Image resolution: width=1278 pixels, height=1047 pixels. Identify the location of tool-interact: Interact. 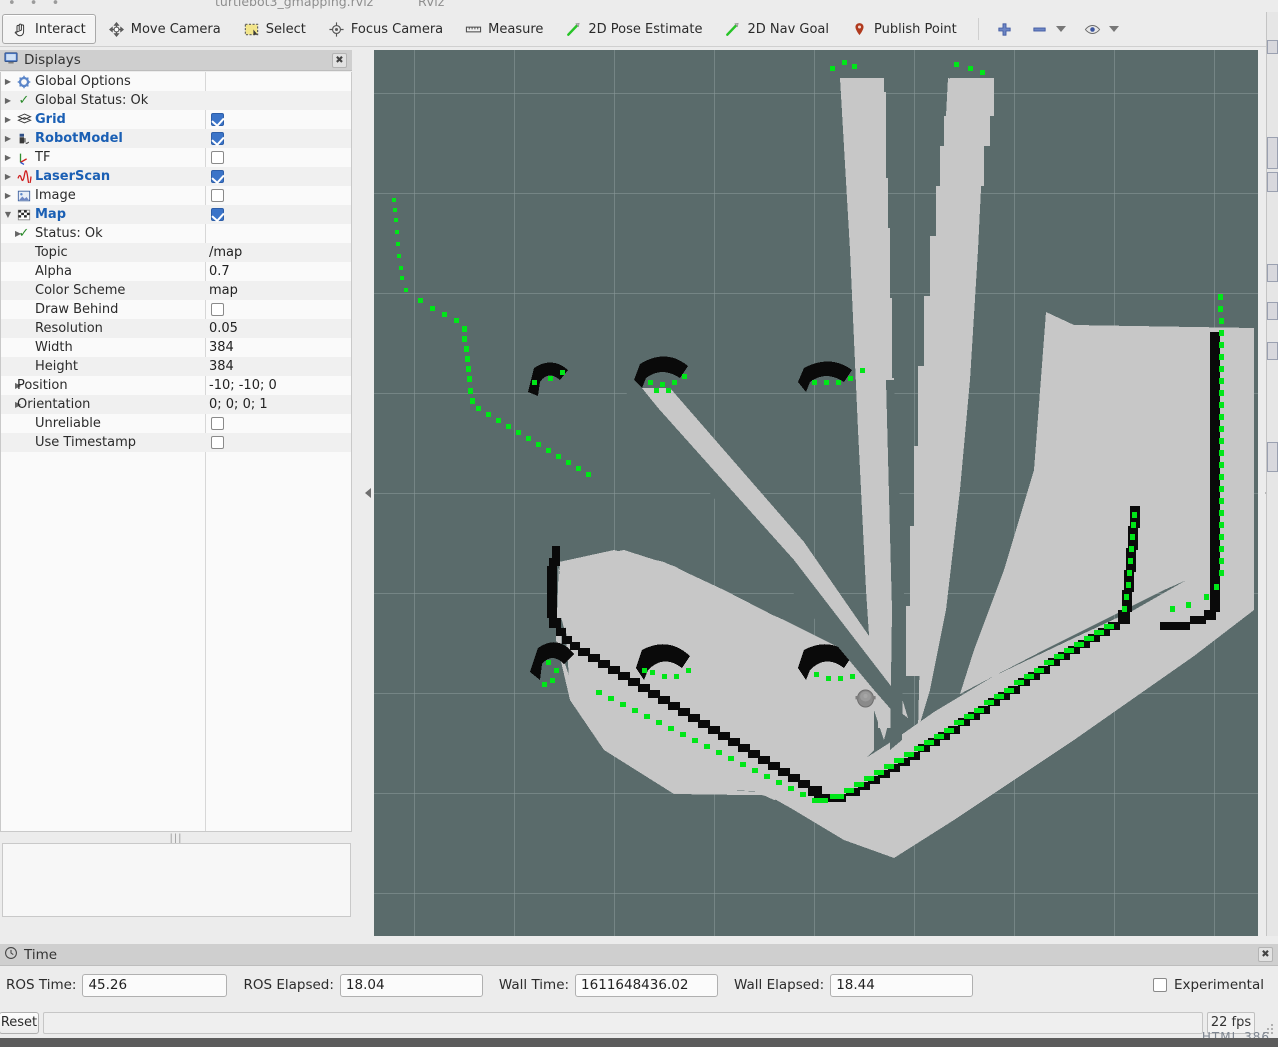
(49, 29).